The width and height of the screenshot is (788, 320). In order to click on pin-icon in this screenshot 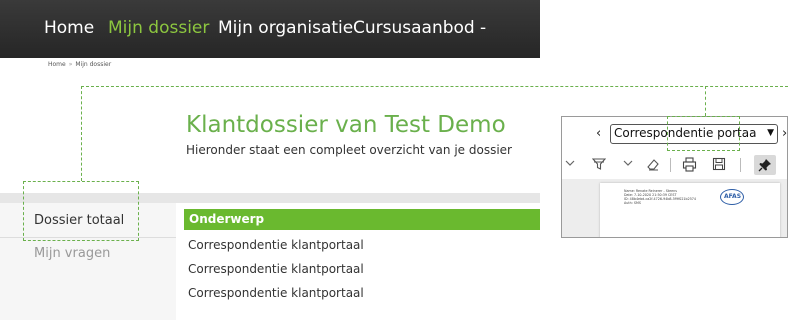, I will do `click(765, 165)`.